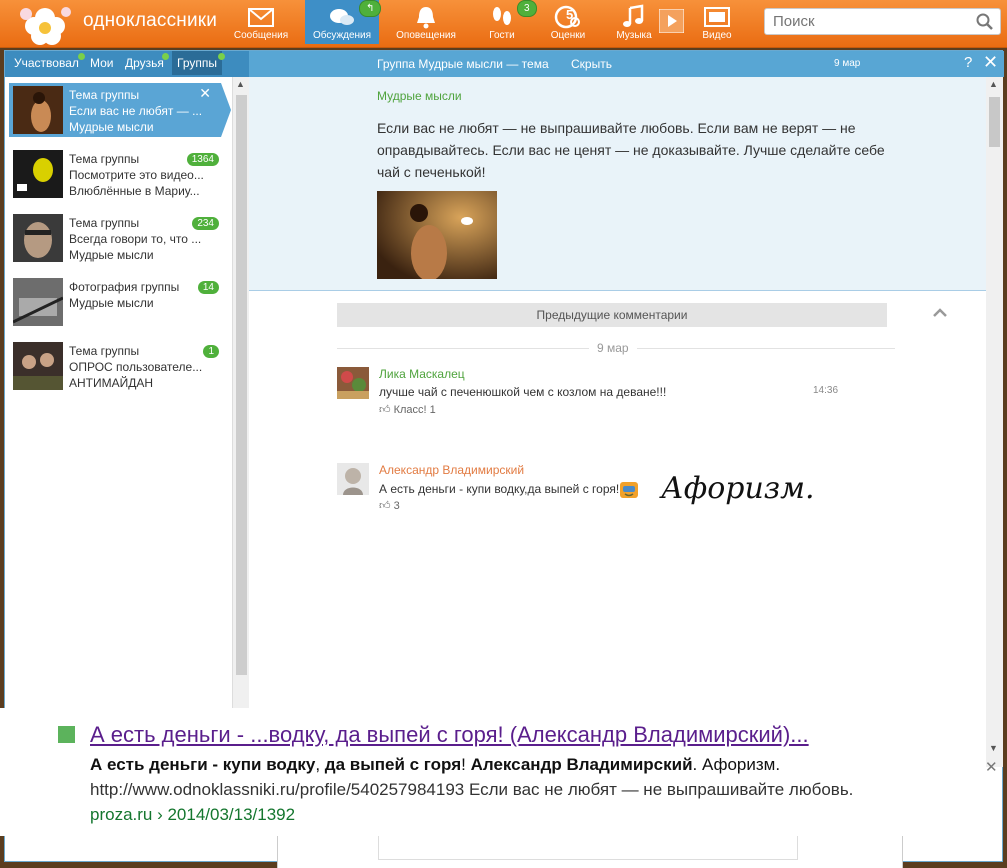  I want to click on comment-author: Лика Маскалец, so click(422, 374).